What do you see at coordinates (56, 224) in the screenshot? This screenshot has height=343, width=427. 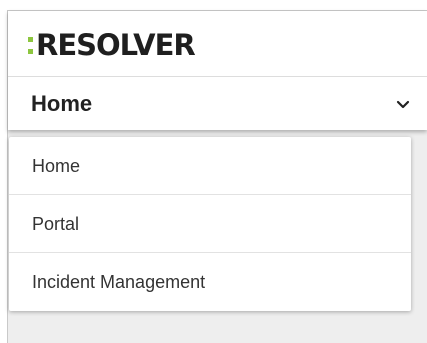 I see `menu-item-label: Portal` at bounding box center [56, 224].